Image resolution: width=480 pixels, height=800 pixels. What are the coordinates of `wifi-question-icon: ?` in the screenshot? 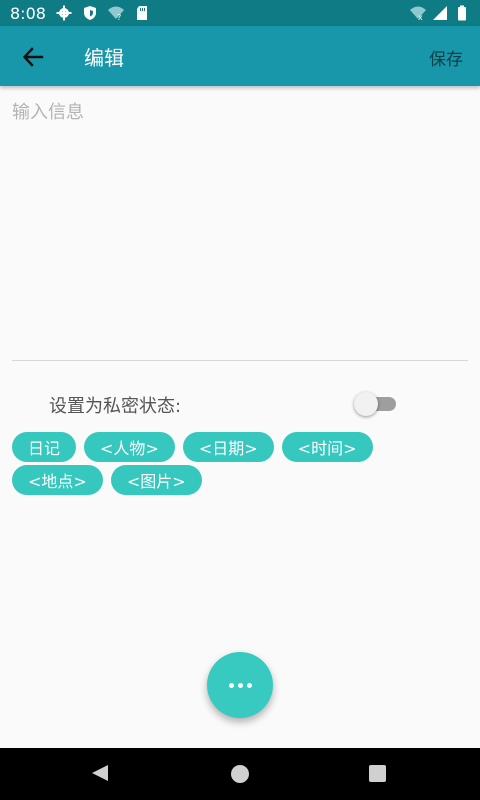 It's located at (115, 13).